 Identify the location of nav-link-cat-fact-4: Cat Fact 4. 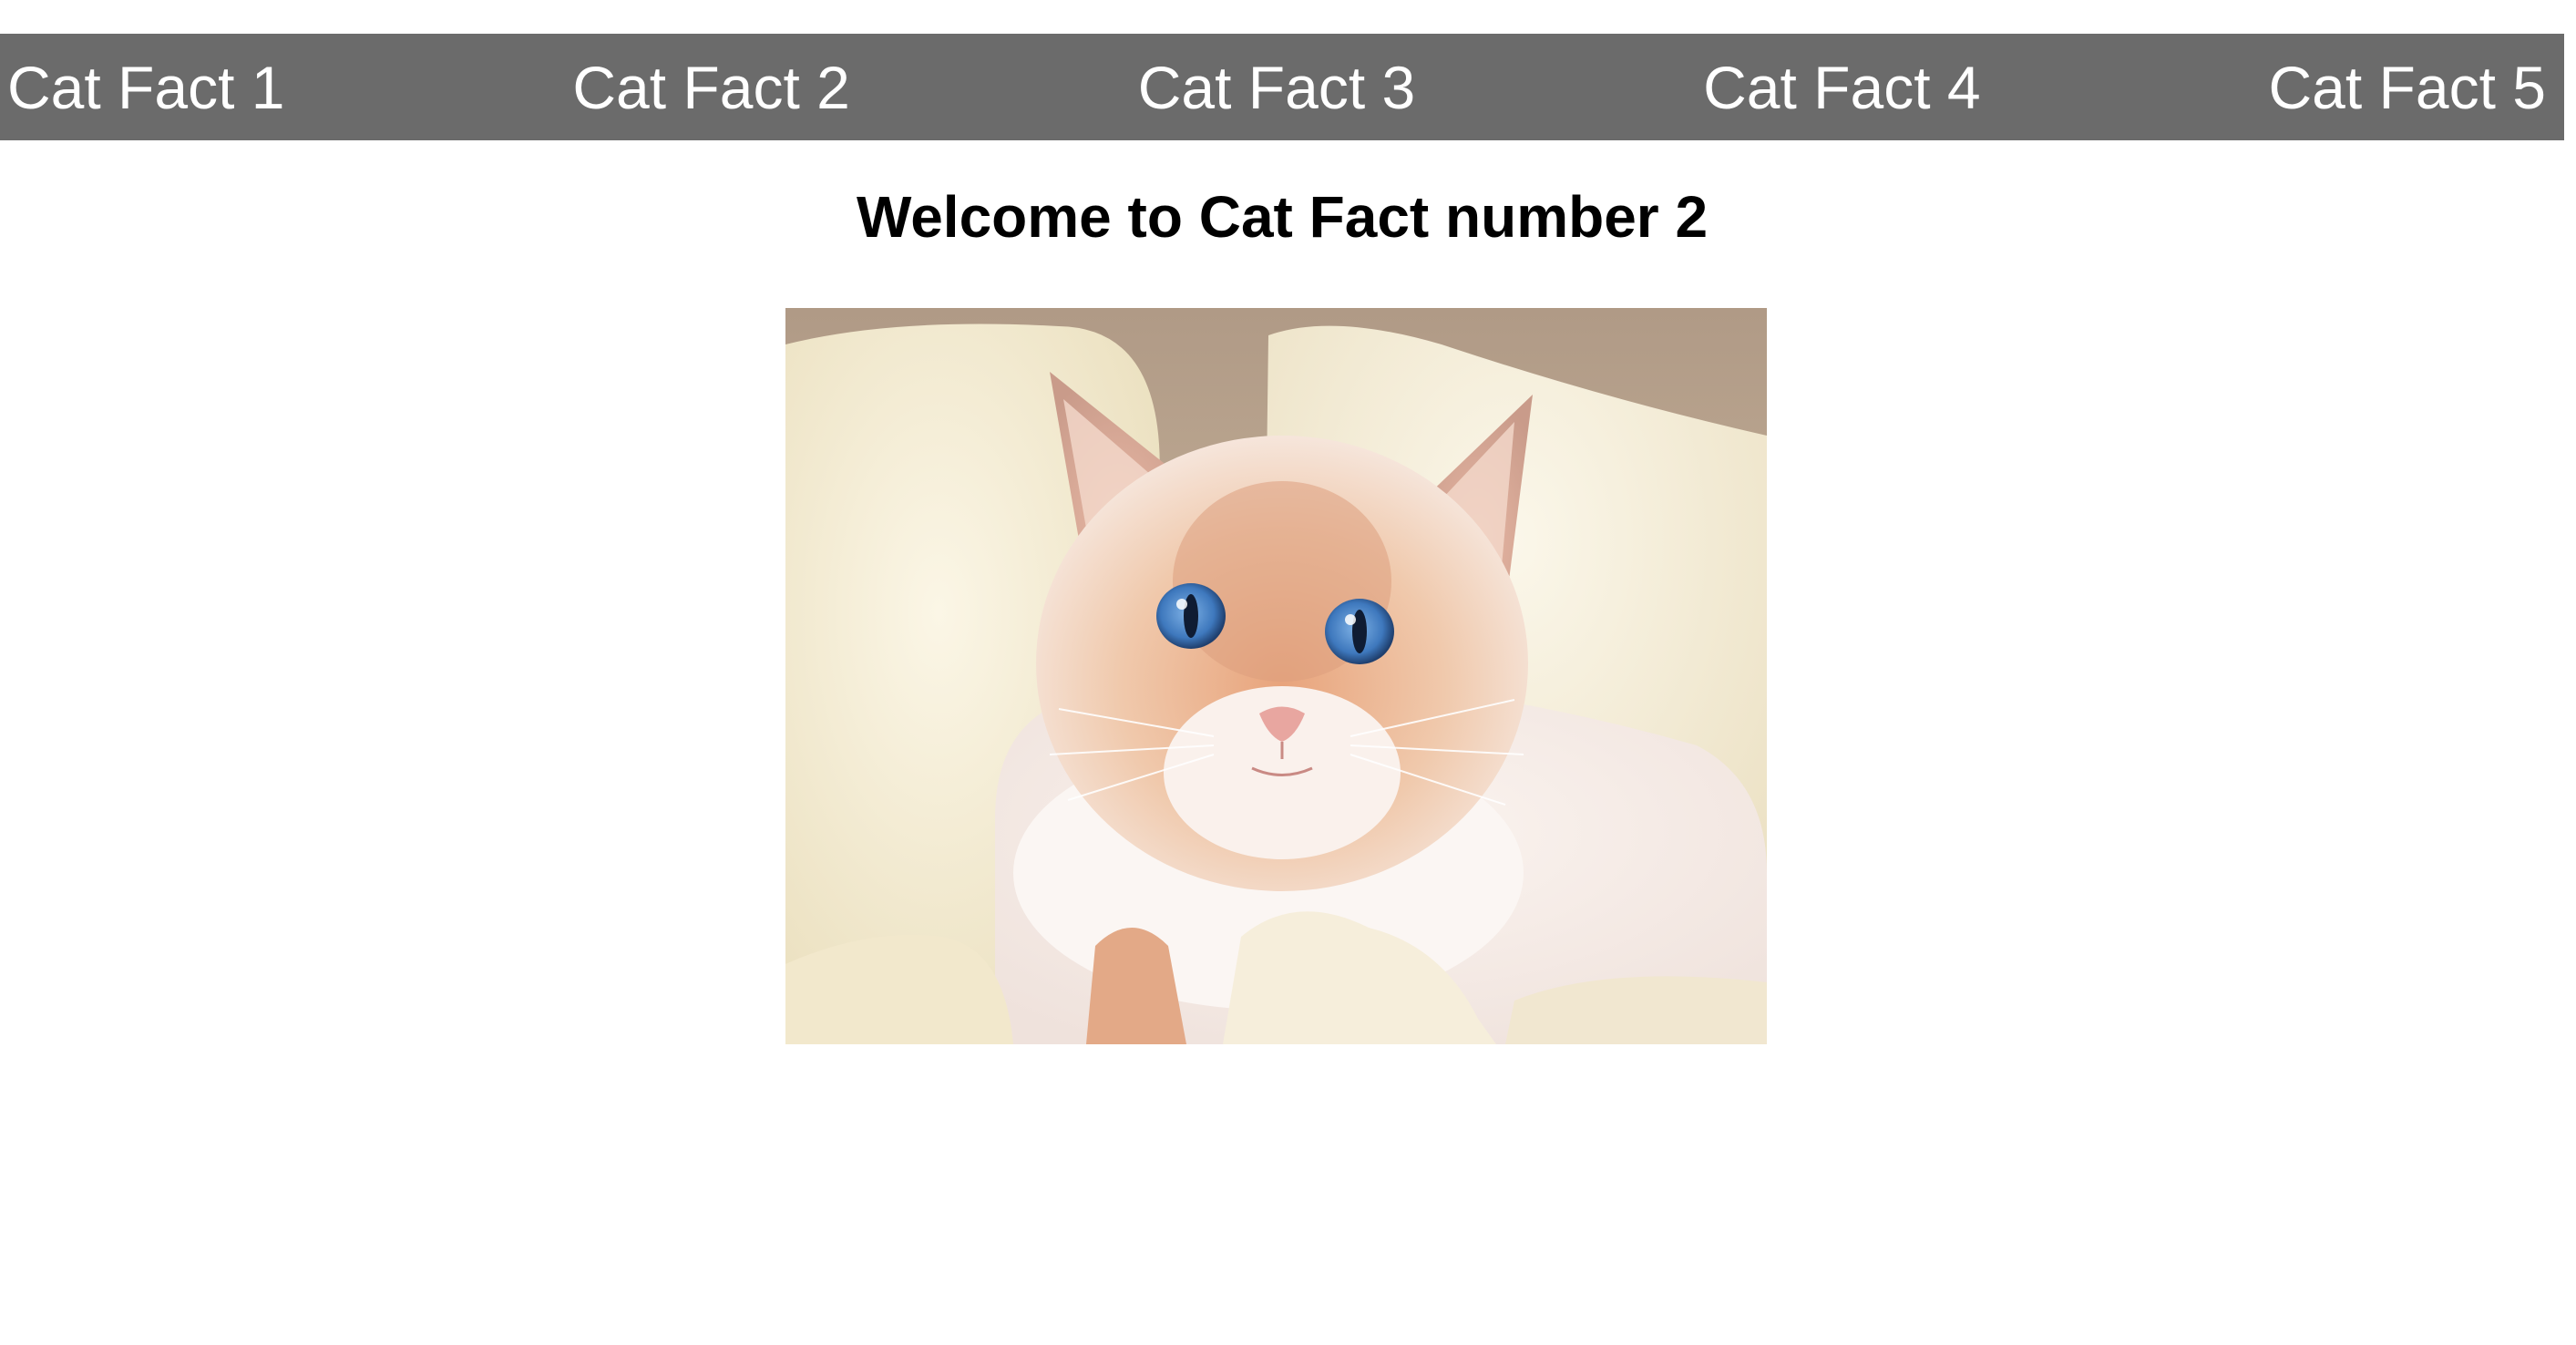
(1842, 87).